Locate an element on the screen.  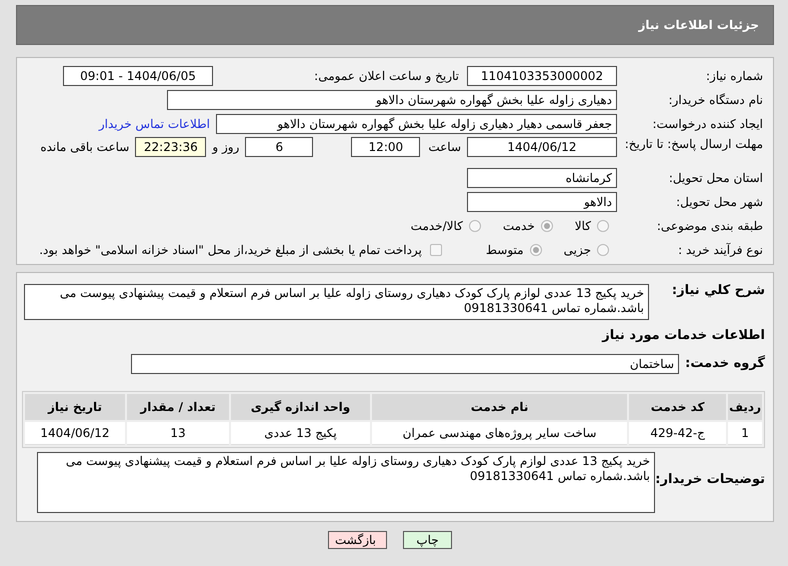
field-label: تاریخ و ساعت اعلان عمومی: is located at coordinates (386, 76).